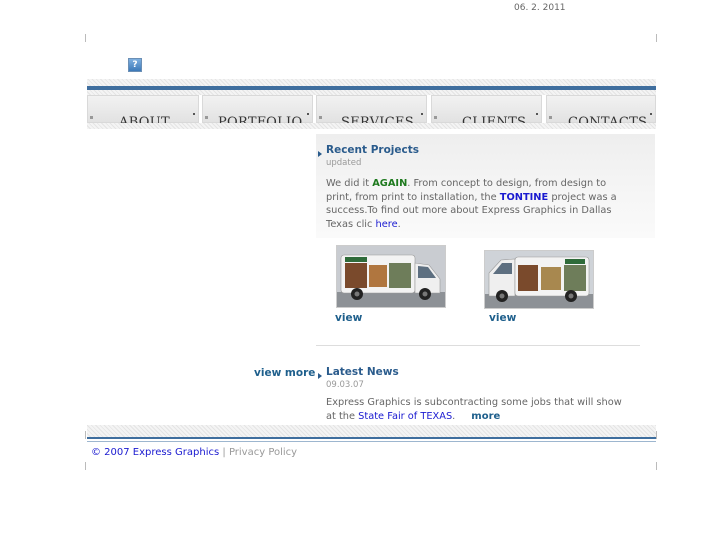 This screenshot has width=727, height=545. What do you see at coordinates (540, 8) in the screenshot?
I see `header-date: 06. 2. 2011` at bounding box center [540, 8].